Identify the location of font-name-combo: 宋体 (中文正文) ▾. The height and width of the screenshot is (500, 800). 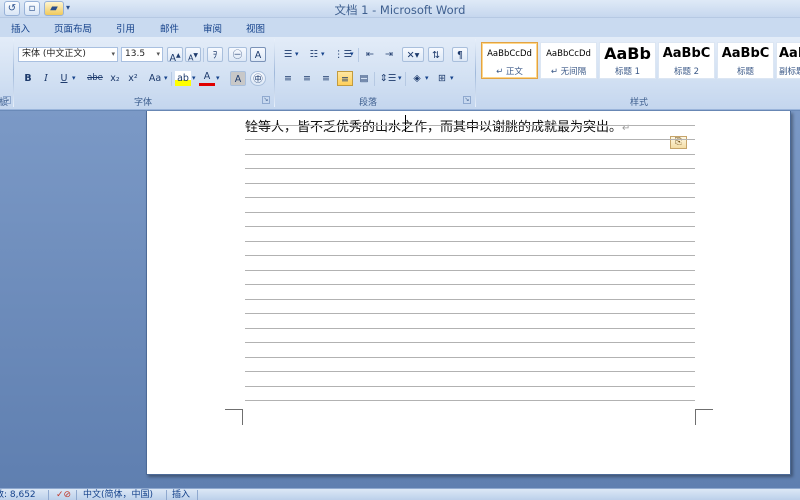
(68, 54).